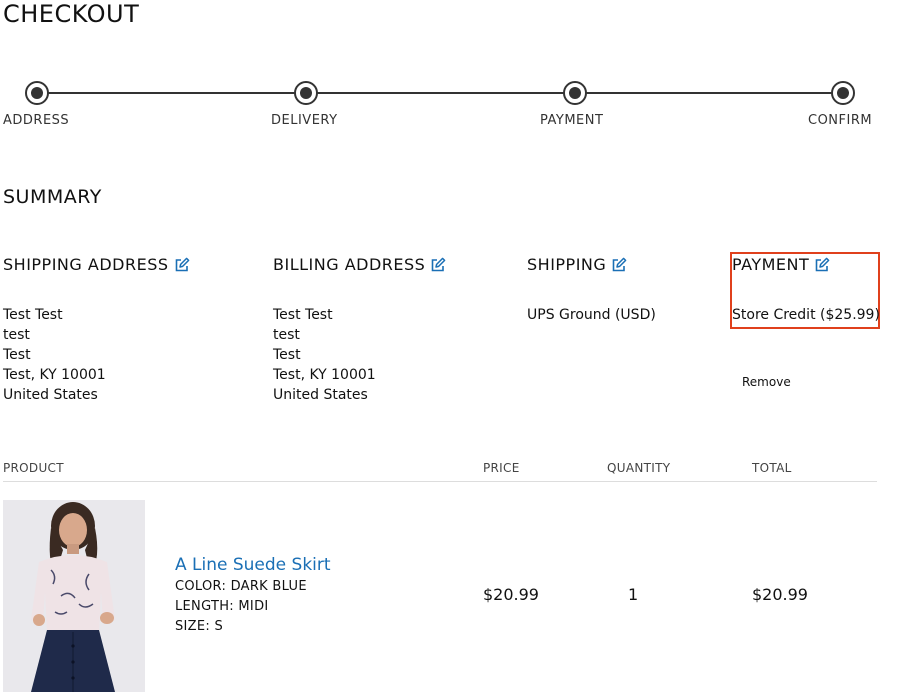  What do you see at coordinates (324, 375) in the screenshot?
I see `billing-address-city: Test, KY 10001` at bounding box center [324, 375].